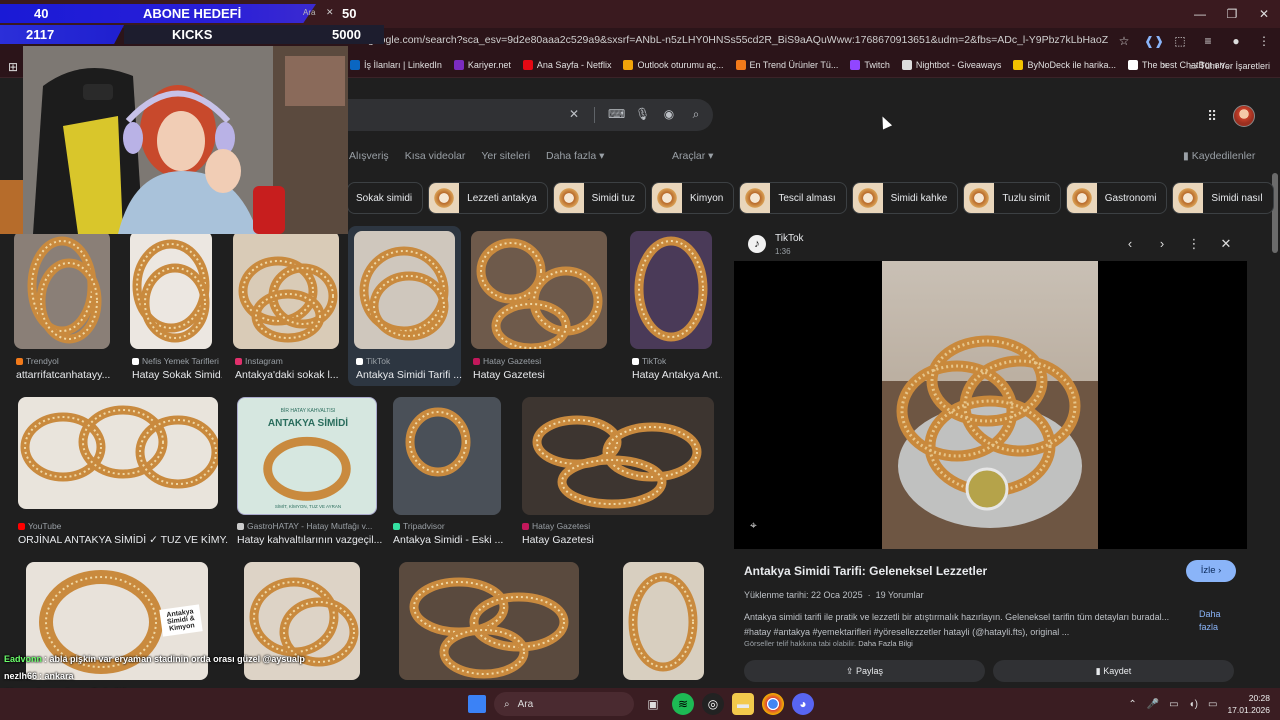  Describe the element at coordinates (793, 198) in the screenshot. I see `related-search-chip: Tescil alması` at that location.